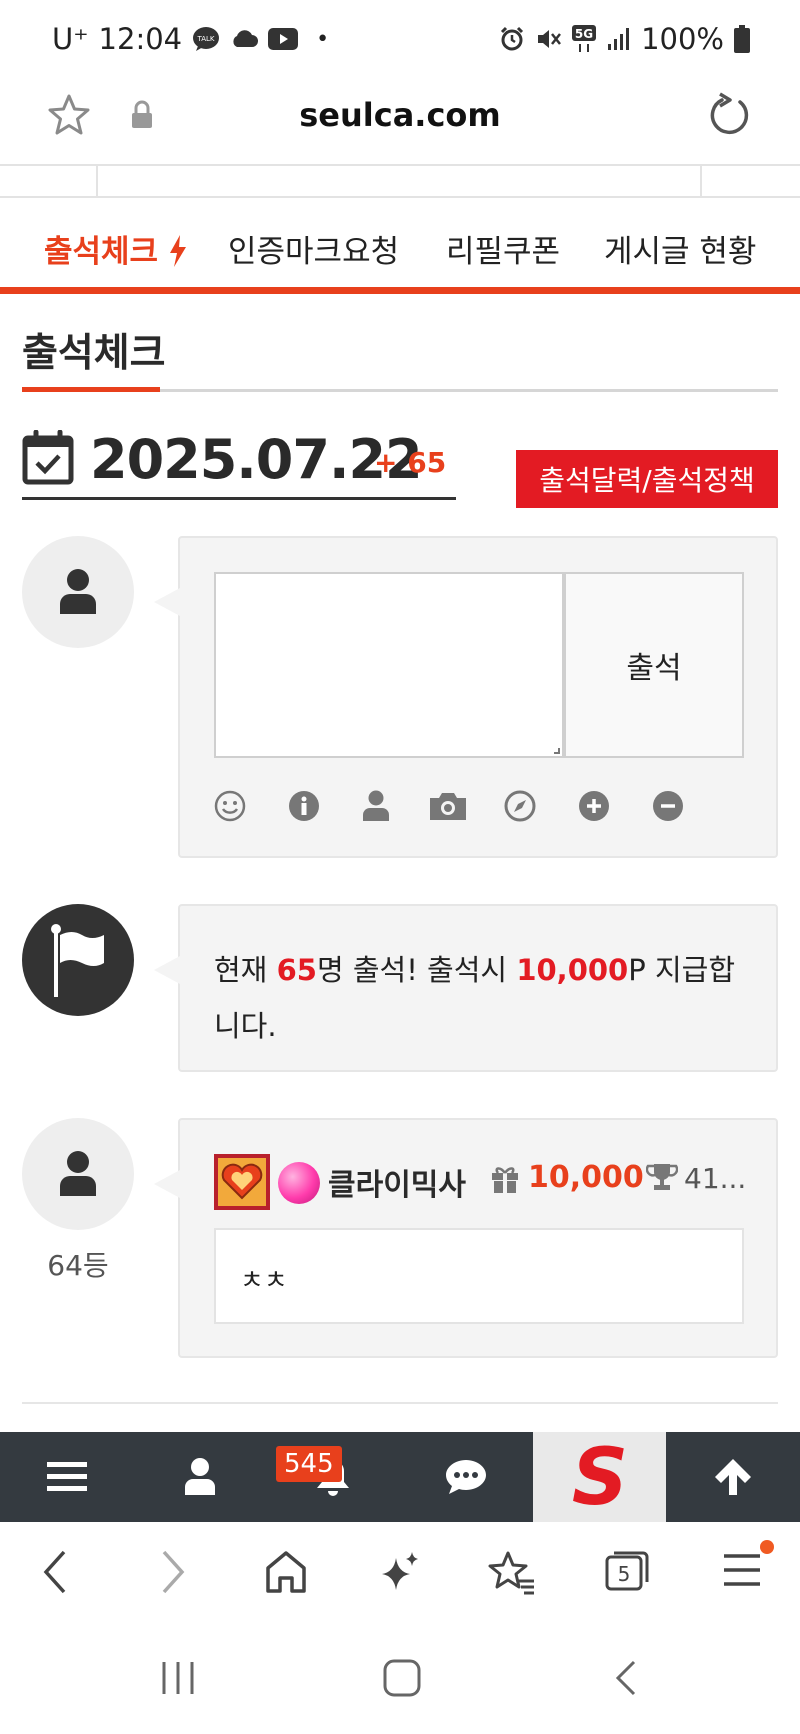 The image size is (800, 1734). Describe the element at coordinates (520, 806) in the screenshot. I see `compass-icon` at that location.